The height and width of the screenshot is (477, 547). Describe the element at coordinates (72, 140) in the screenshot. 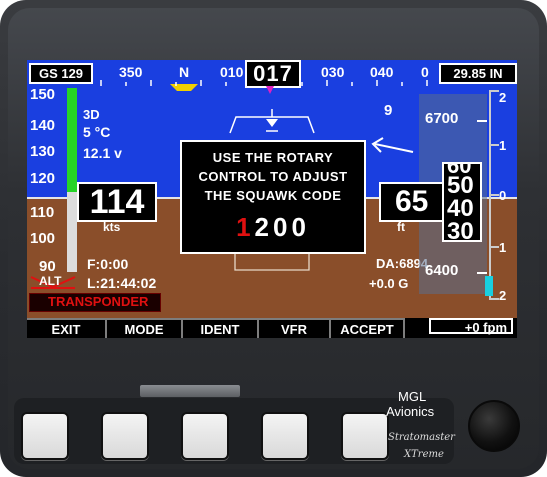

I see `airspeed-green-arc` at that location.